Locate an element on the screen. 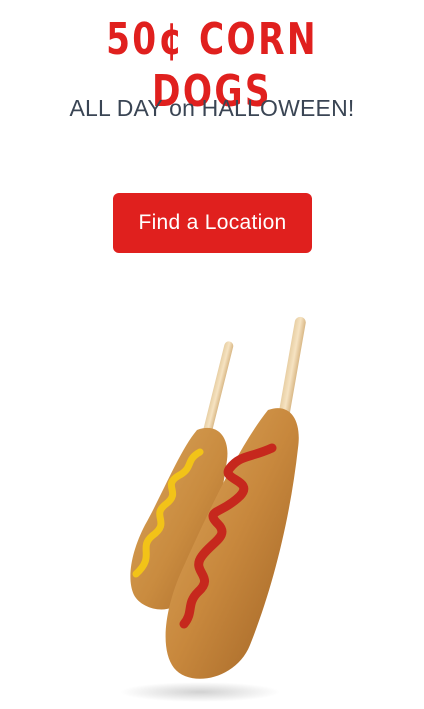 The width and height of the screenshot is (424, 709). find-location-button: Find a Location is located at coordinates (212, 223).